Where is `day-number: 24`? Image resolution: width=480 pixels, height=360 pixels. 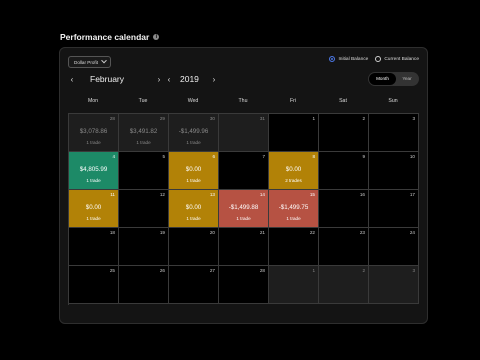
day-number: 24 is located at coordinates (412, 232).